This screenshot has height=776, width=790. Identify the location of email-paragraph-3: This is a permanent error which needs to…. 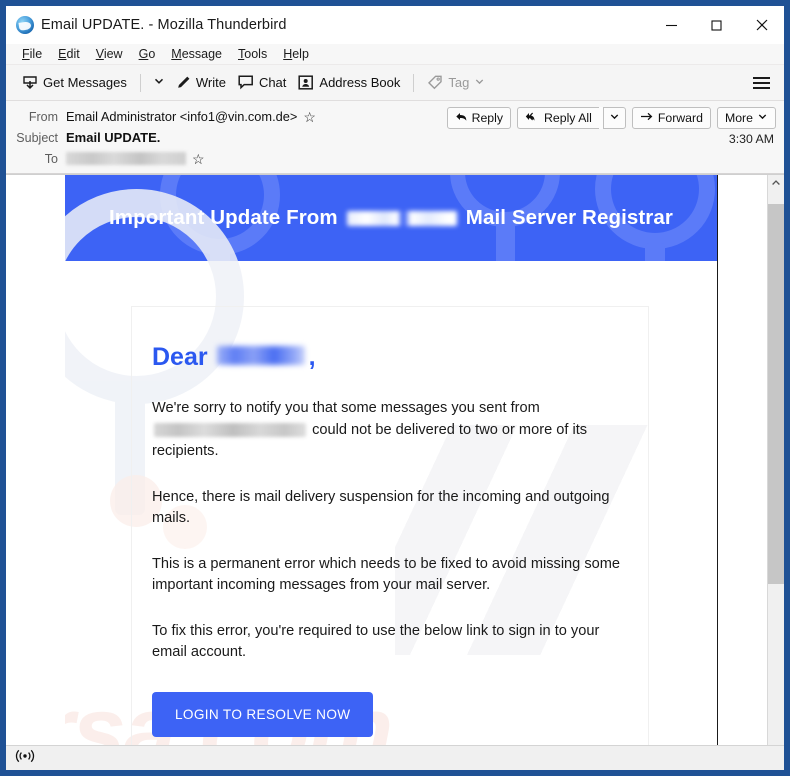
(386, 574).